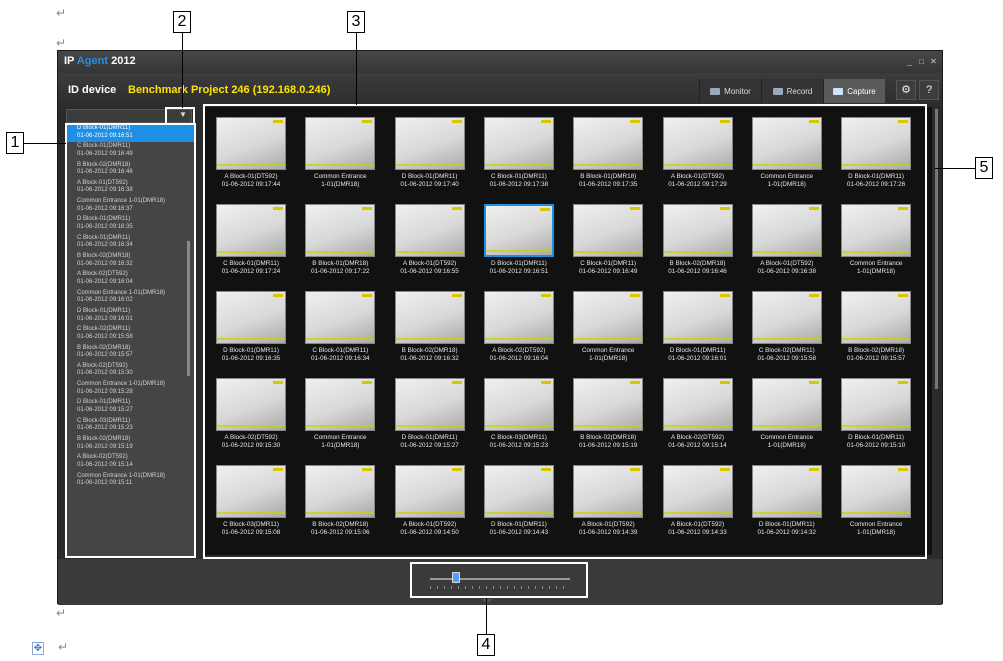  I want to click on tab-monitor: Monitor, so click(730, 91).